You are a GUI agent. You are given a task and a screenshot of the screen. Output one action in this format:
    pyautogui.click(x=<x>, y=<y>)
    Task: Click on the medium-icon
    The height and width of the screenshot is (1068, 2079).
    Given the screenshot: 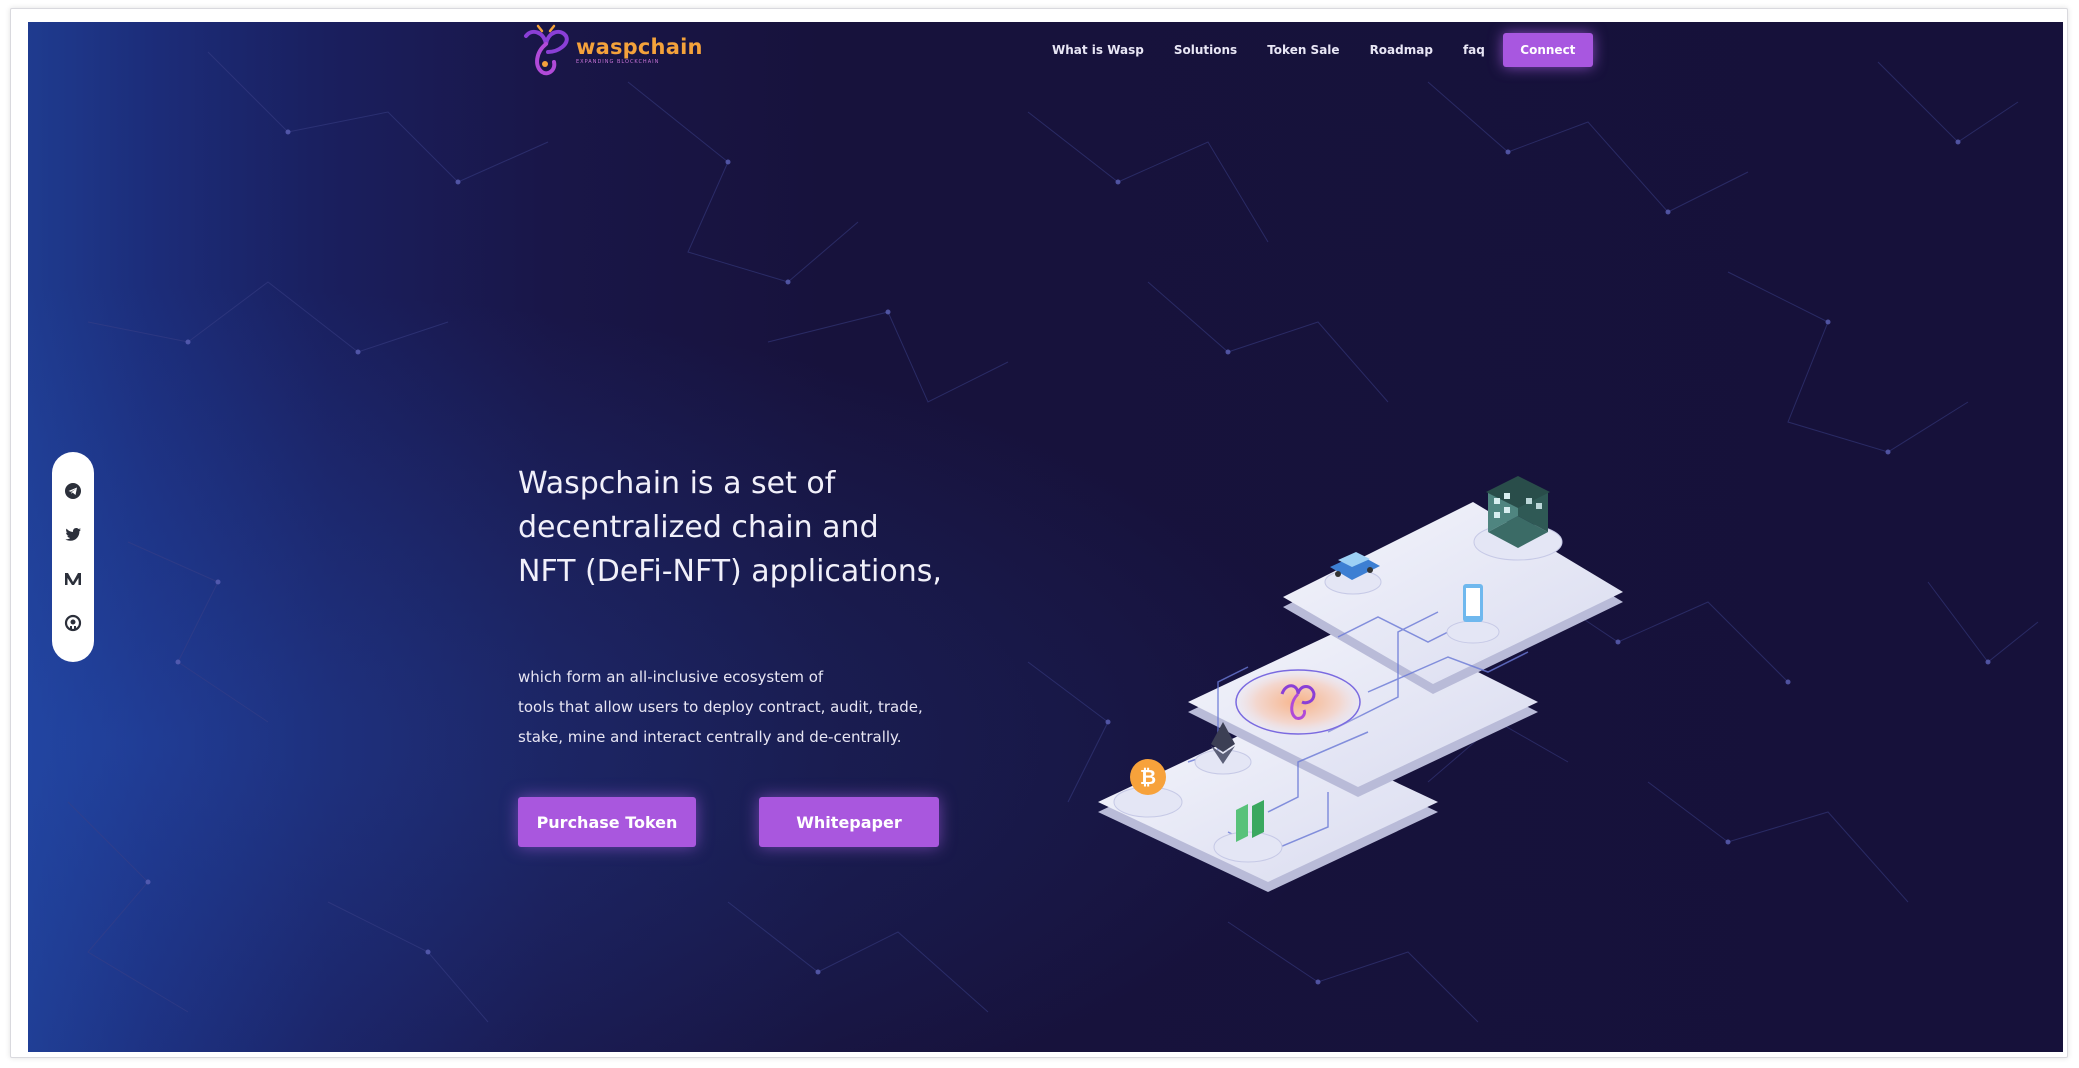 What is the action you would take?
    pyautogui.click(x=73, y=579)
    